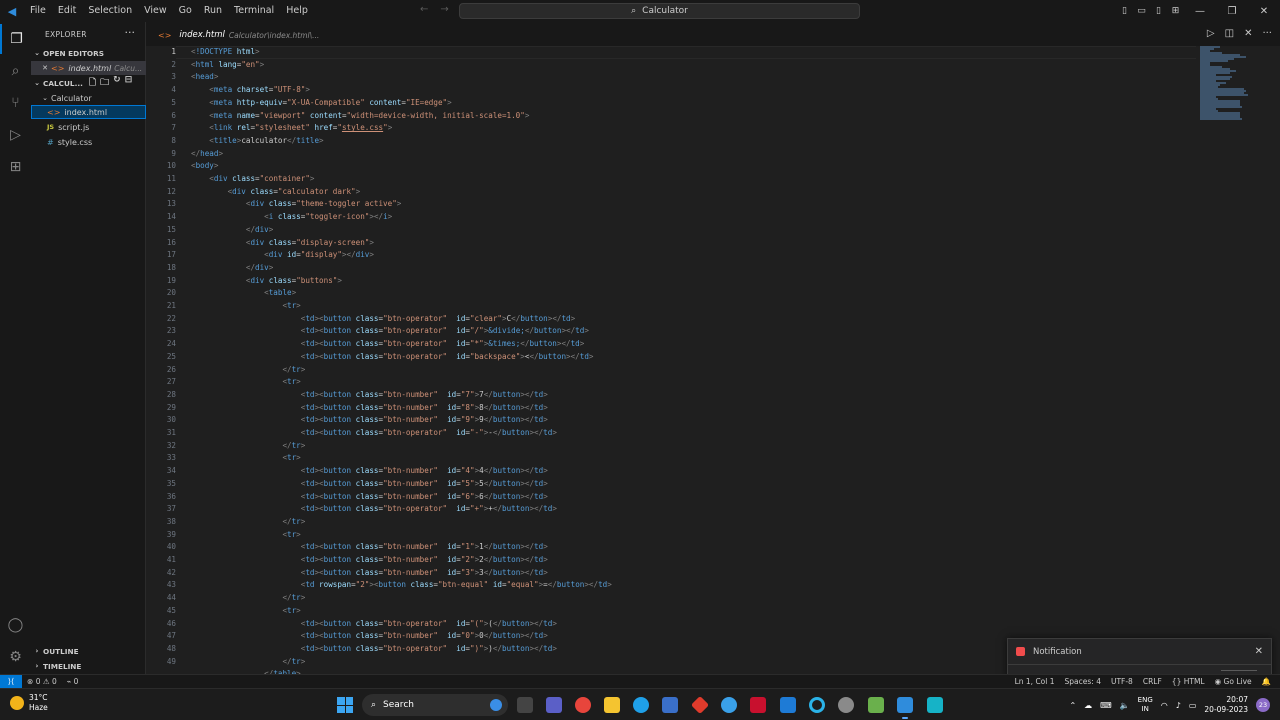 This screenshot has height=720, width=1280. Describe the element at coordinates (171, 293) in the screenshot. I see `line-number: 20` at that location.